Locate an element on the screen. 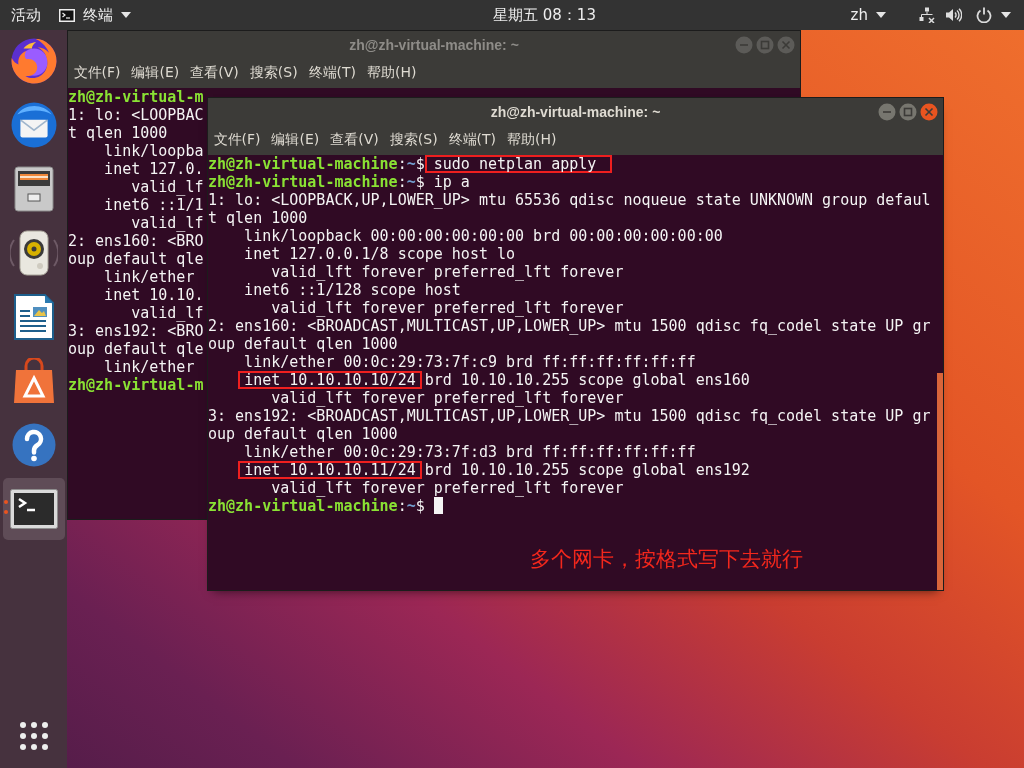  terminal-text: 2: ens160: <BRO is located at coordinates (136, 241).